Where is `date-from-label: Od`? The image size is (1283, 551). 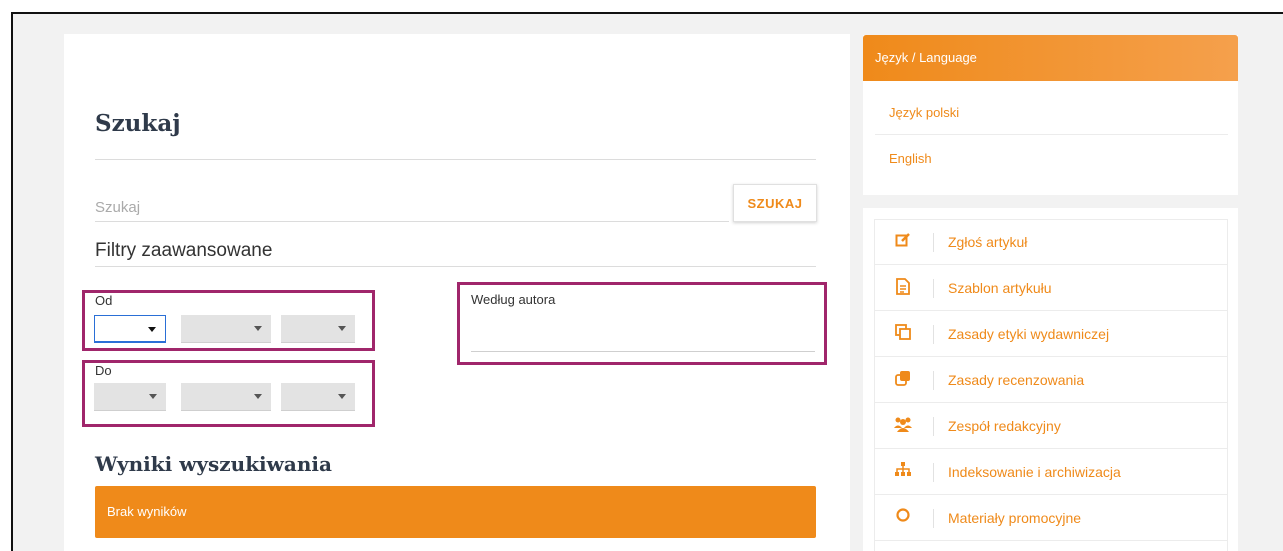 date-from-label: Od is located at coordinates (104, 300).